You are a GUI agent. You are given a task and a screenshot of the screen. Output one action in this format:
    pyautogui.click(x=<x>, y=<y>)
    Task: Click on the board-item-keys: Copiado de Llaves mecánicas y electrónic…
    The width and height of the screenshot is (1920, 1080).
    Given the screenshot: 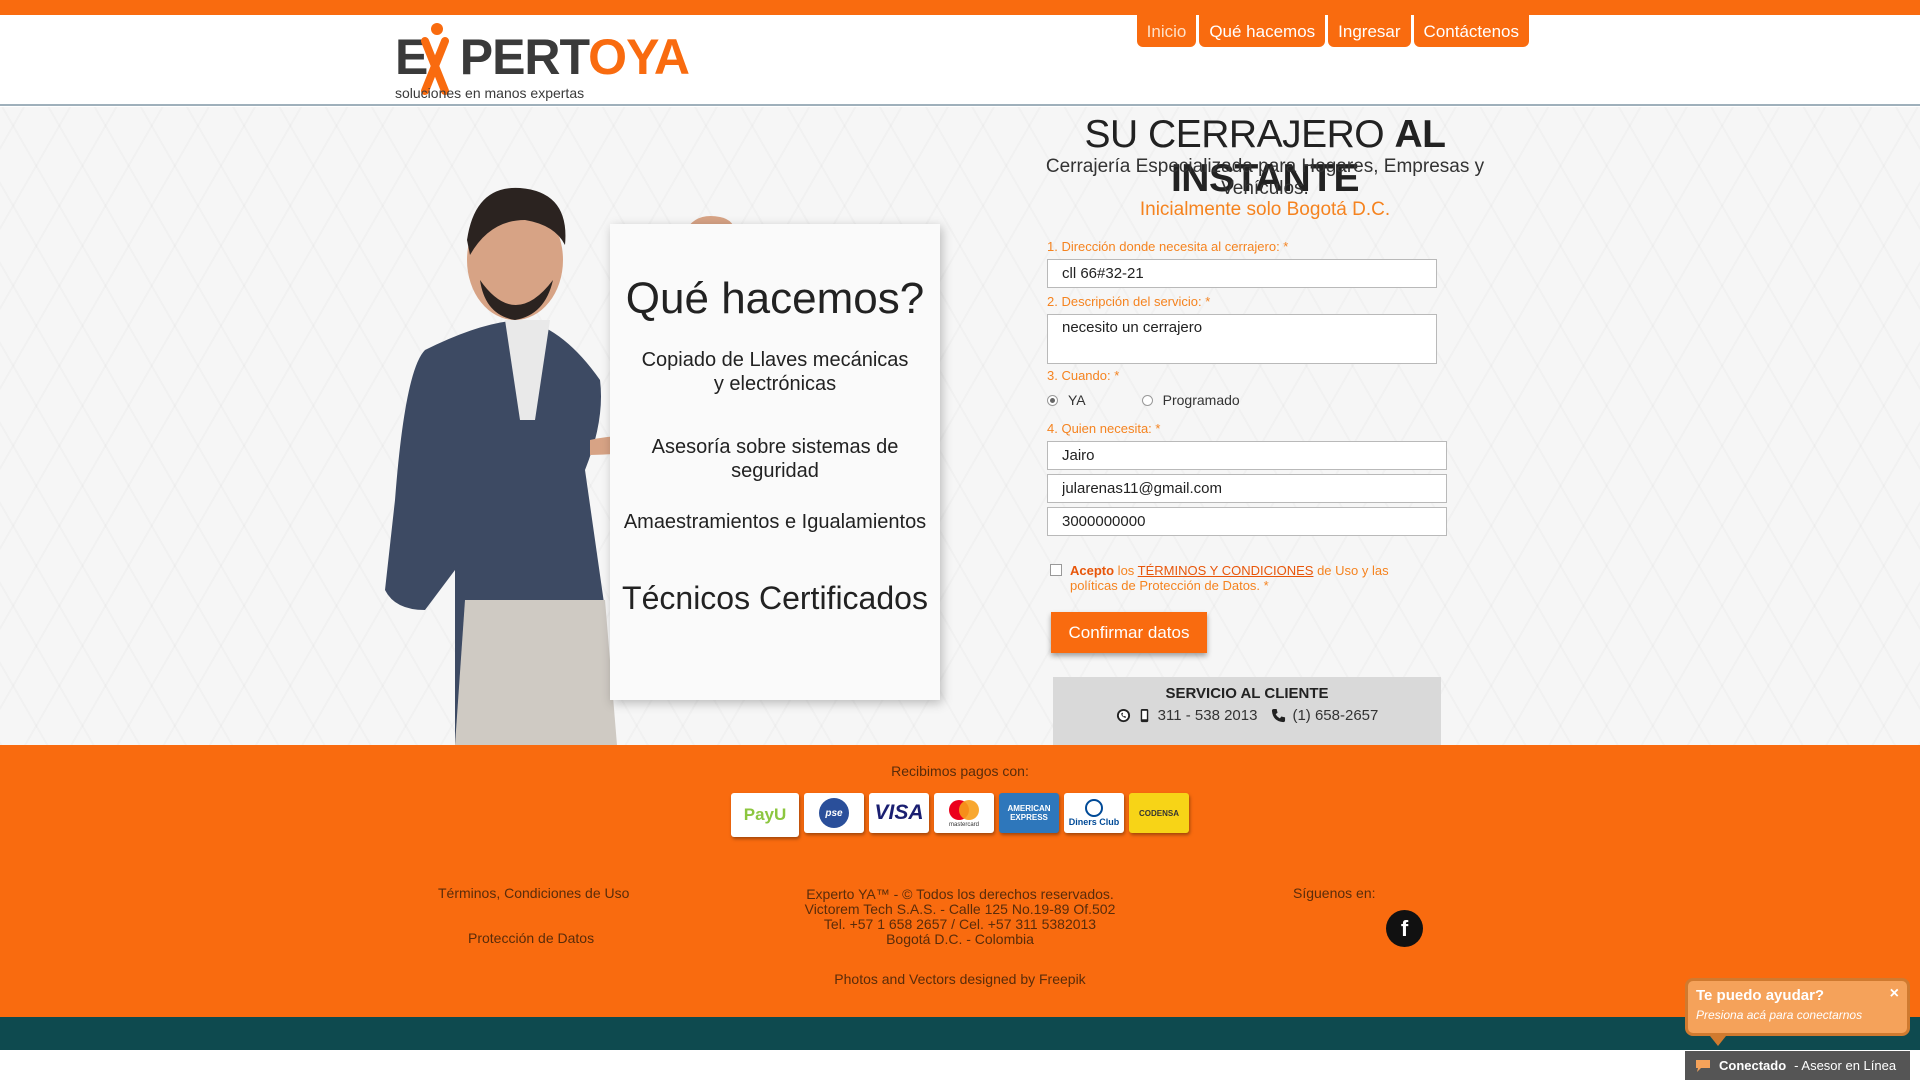 What is the action you would take?
    pyautogui.click(x=775, y=372)
    